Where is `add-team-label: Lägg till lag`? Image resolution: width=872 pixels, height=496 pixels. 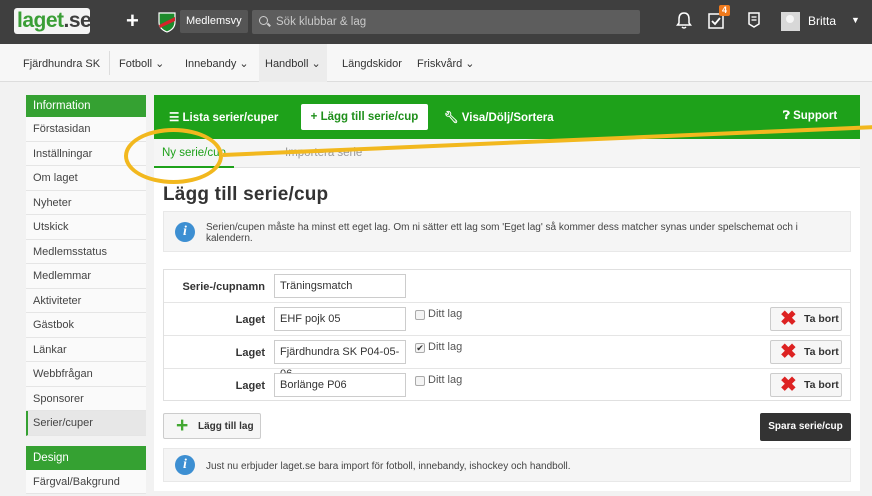
add-team-label: Lägg till lag is located at coordinates (226, 426).